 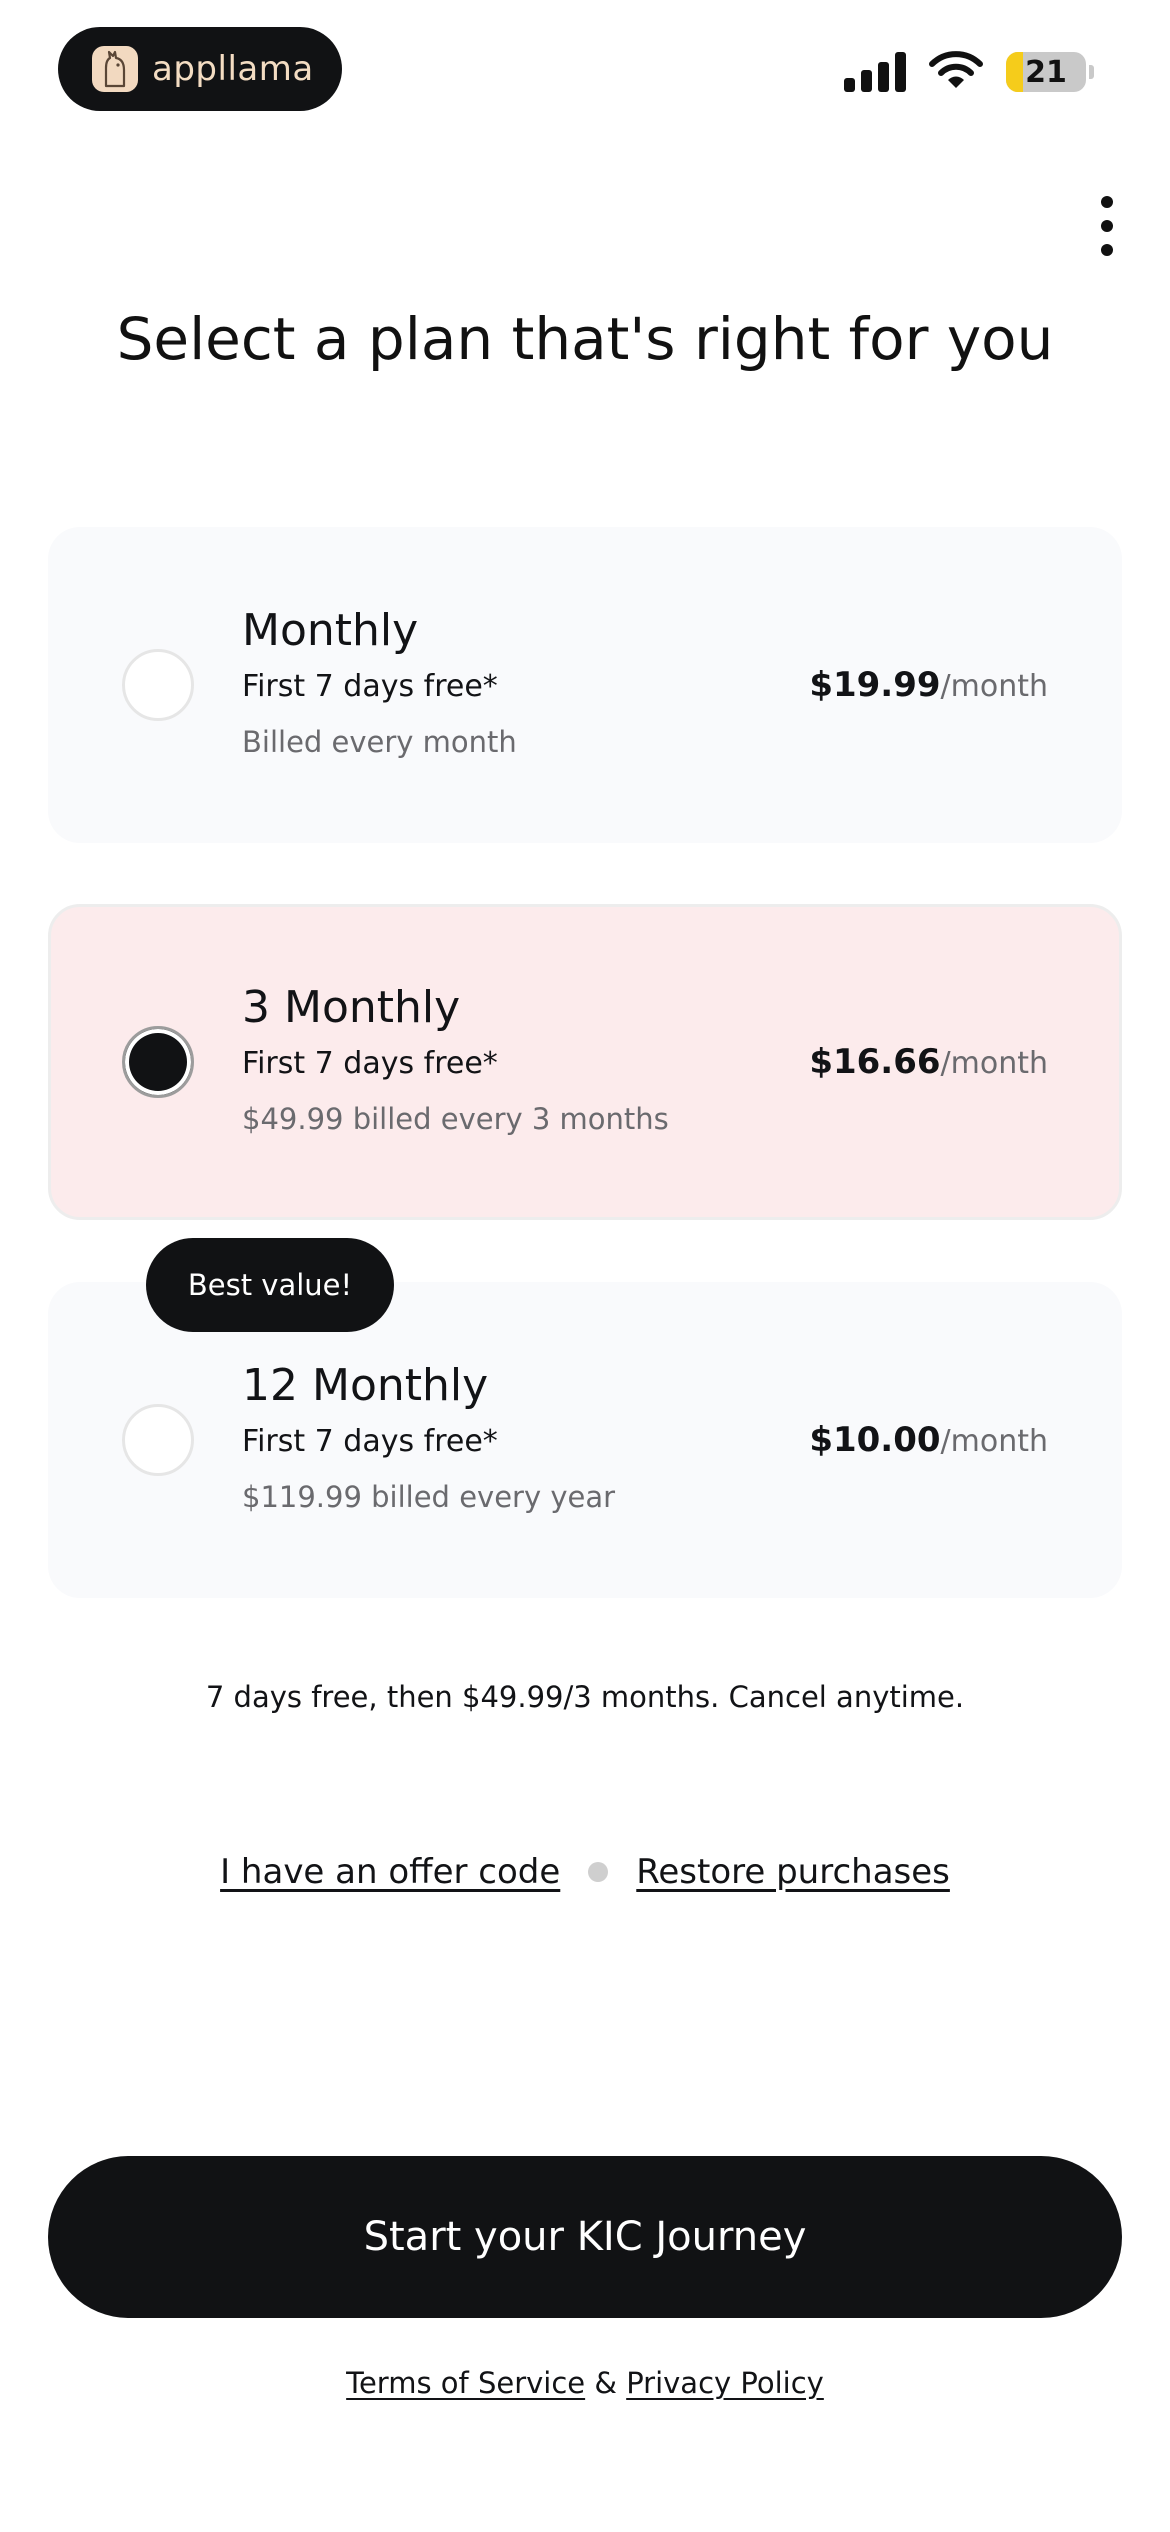 What do you see at coordinates (875, 1062) in the screenshot?
I see `plan-price-amount: $16.66` at bounding box center [875, 1062].